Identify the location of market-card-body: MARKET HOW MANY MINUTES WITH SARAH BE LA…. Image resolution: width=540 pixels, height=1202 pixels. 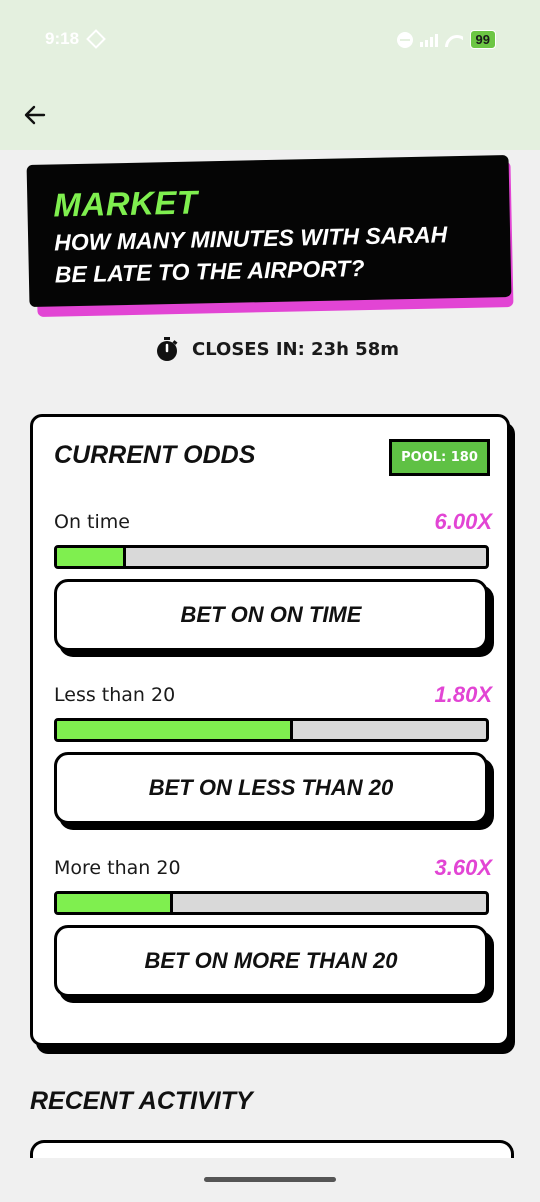
(269, 231).